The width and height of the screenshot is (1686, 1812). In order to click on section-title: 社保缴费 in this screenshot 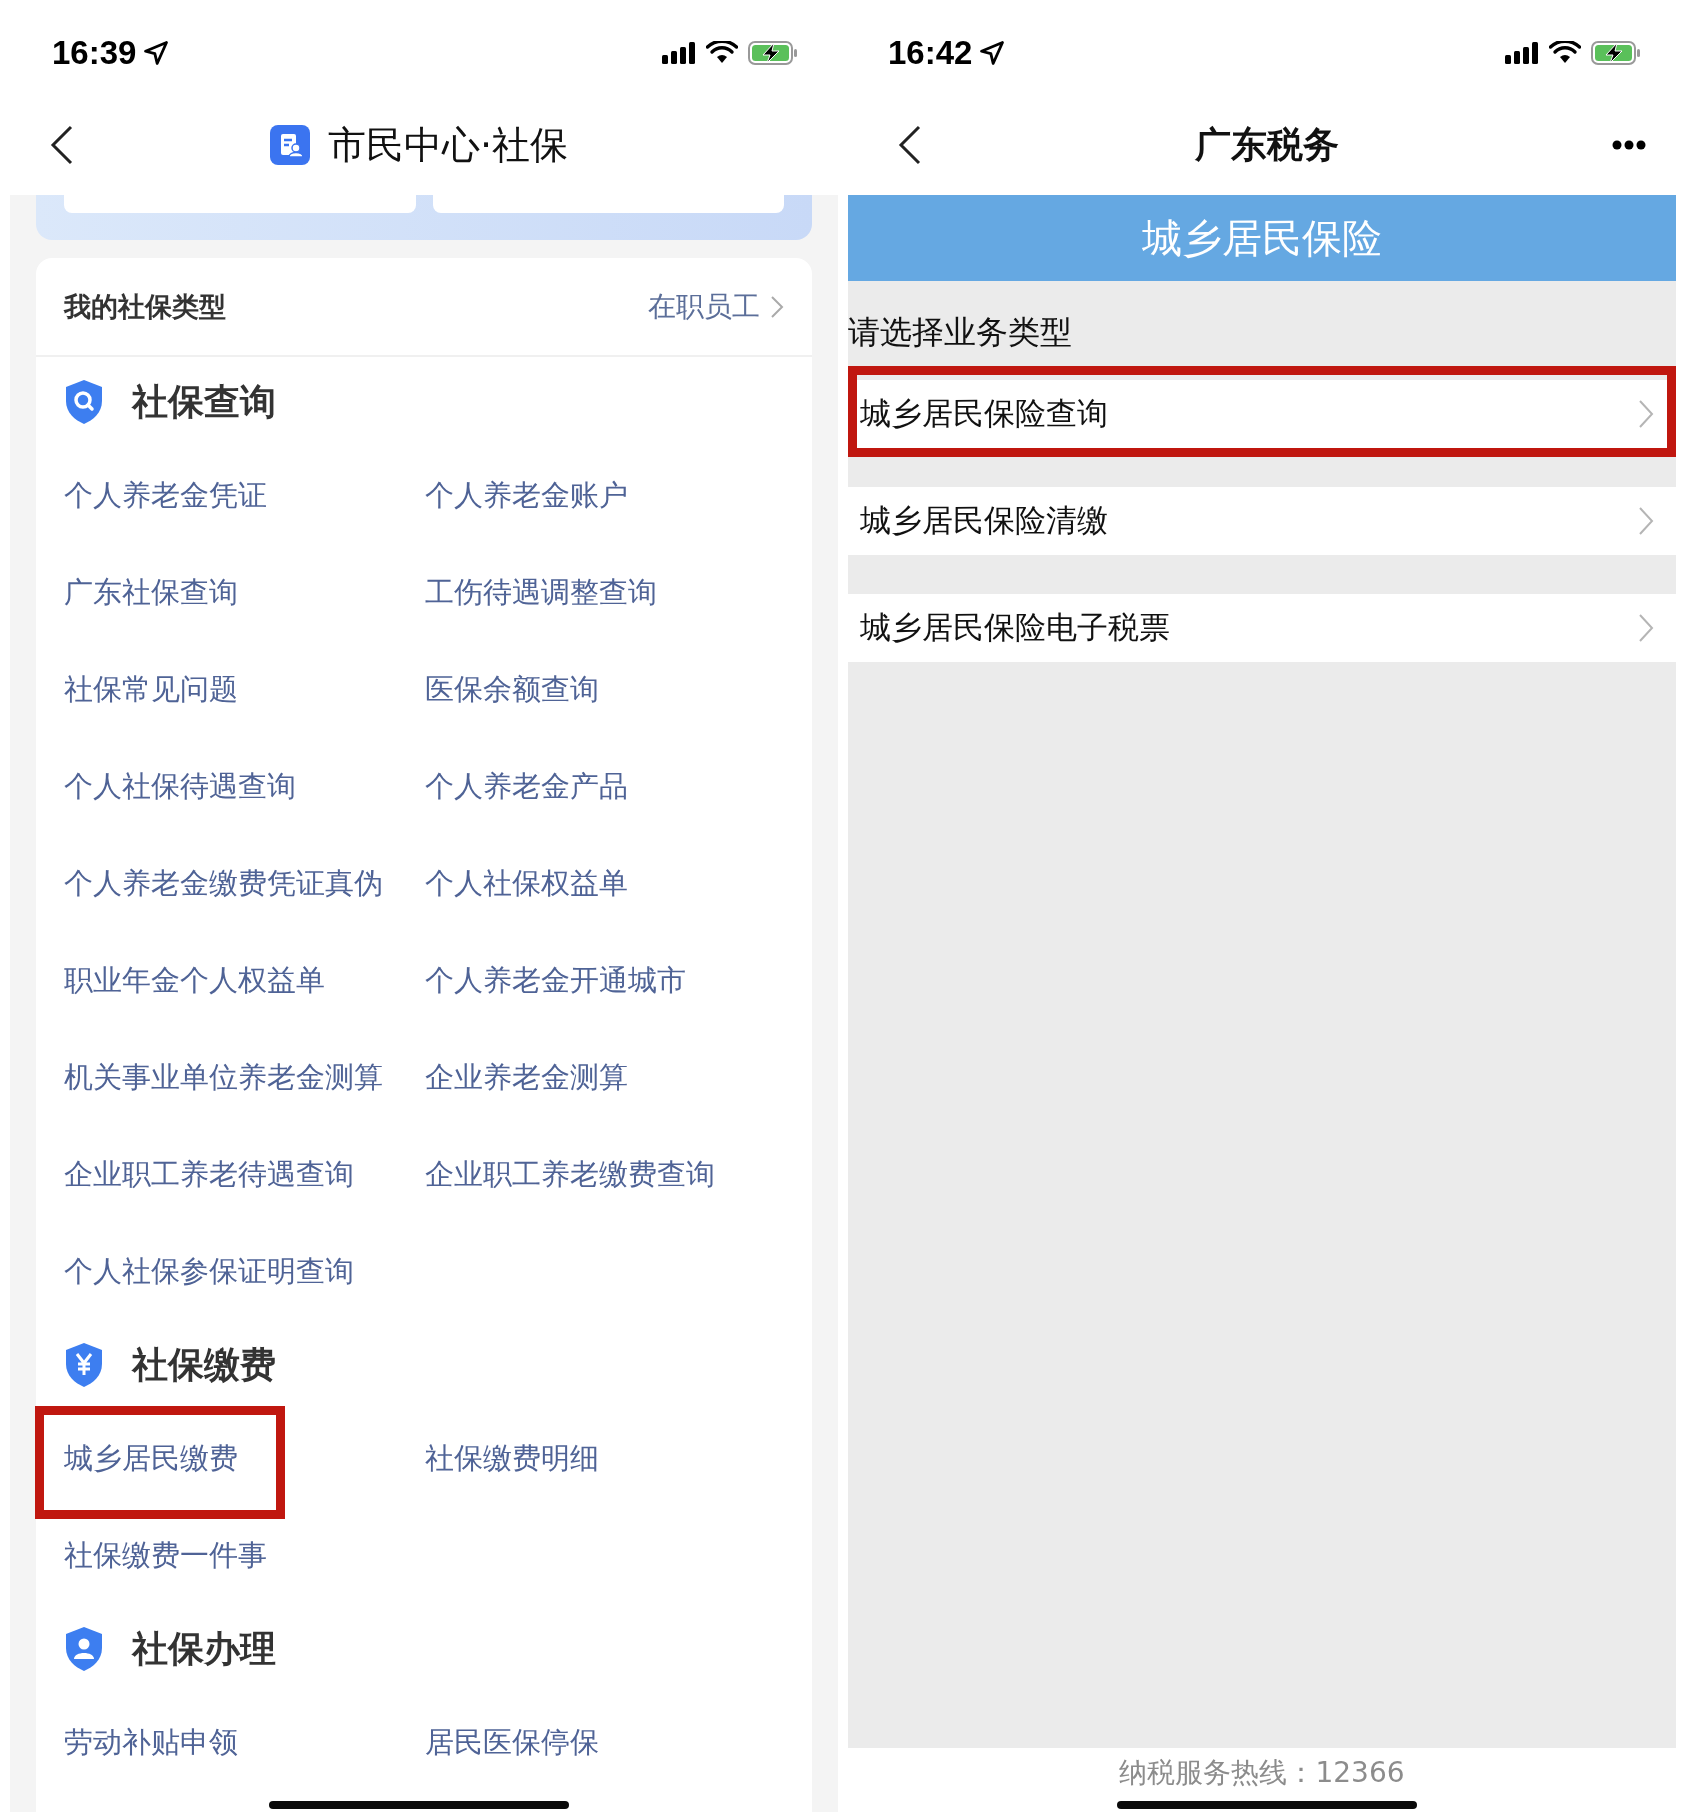, I will do `click(204, 1364)`.